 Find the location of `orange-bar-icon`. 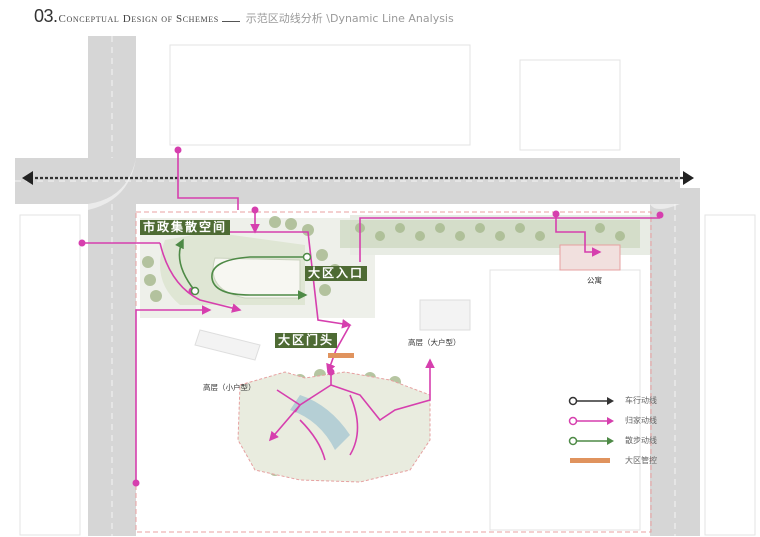

orange-bar-icon is located at coordinates (590, 460).